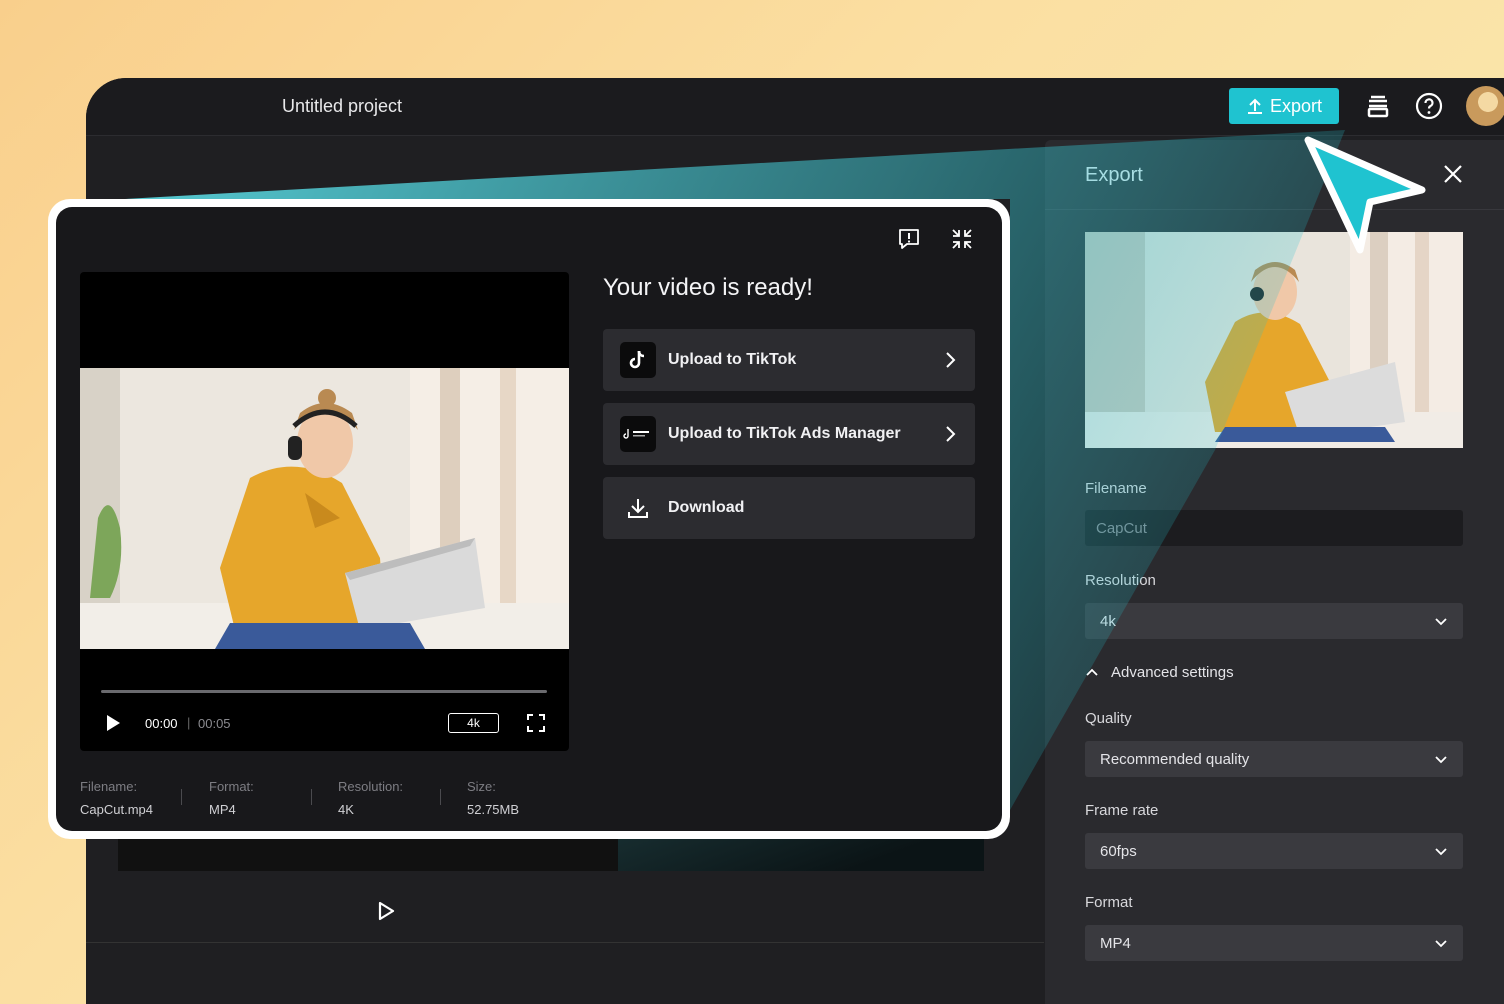 The image size is (1504, 1004). I want to click on export-button-label: Export, so click(1296, 105).